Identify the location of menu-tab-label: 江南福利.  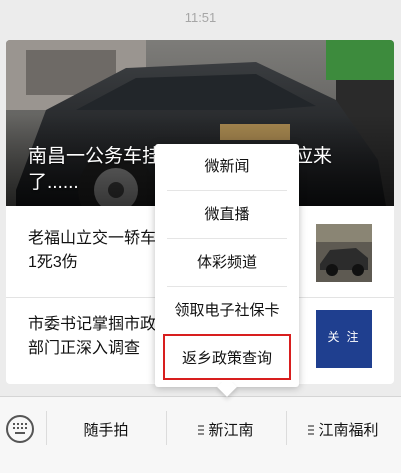
(348, 430).